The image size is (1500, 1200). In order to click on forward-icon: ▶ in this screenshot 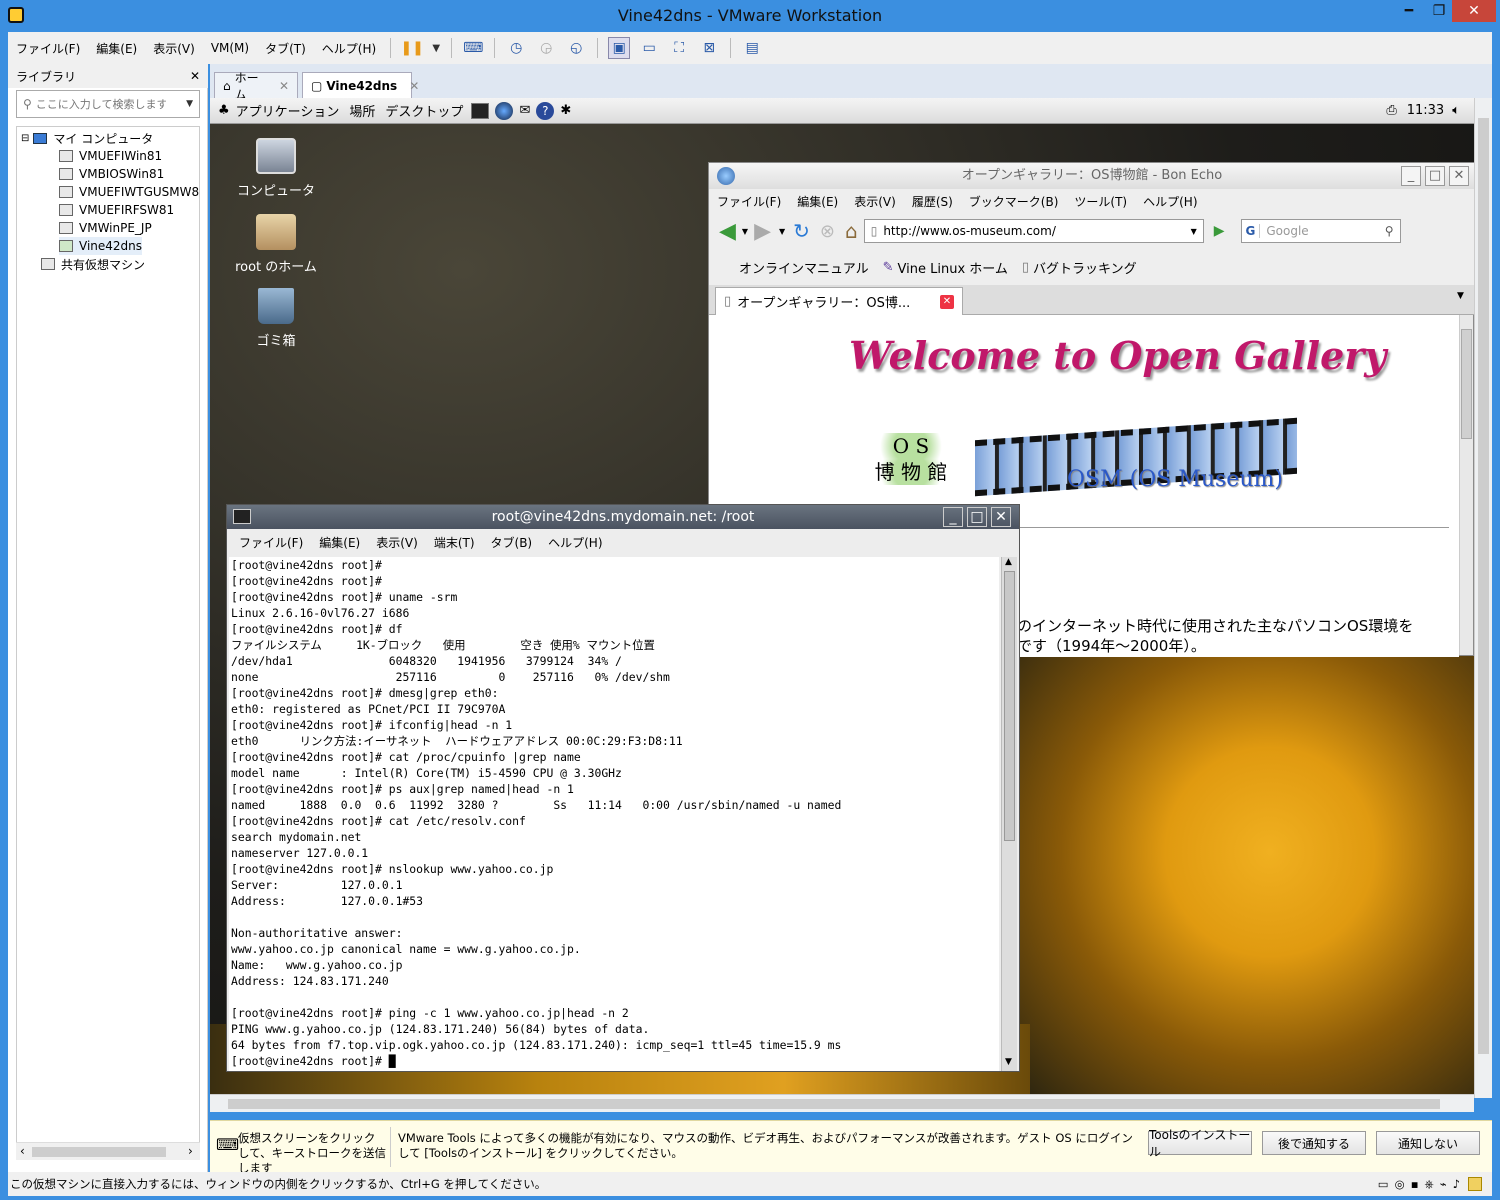, I will do `click(762, 231)`.